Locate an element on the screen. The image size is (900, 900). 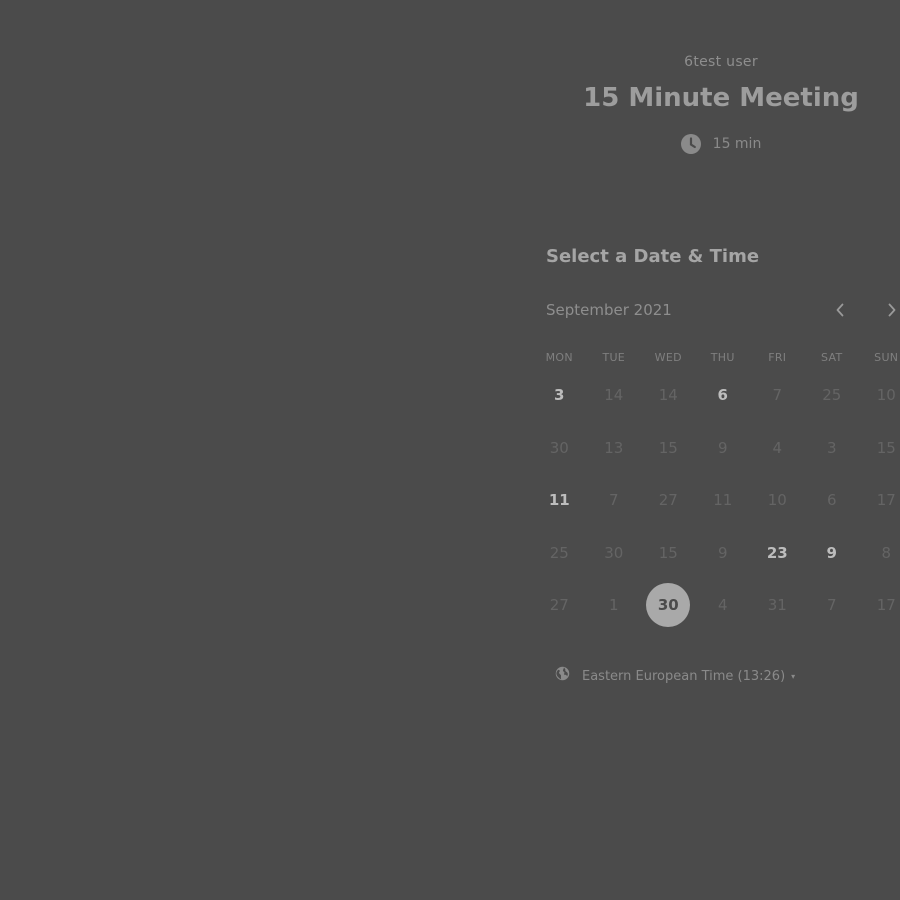
unavailable-date: 11 is located at coordinates (723, 500).